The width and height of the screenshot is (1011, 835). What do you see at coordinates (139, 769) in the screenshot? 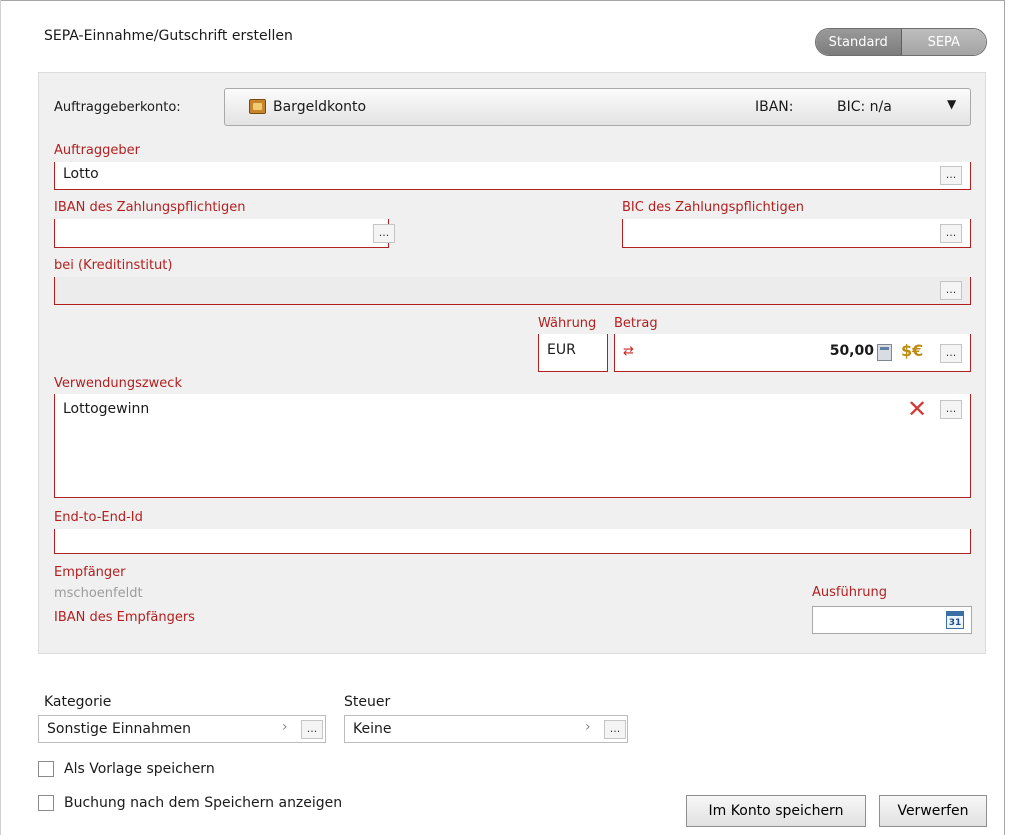
I see `save-template-label: Als Vorlage speichern` at bounding box center [139, 769].